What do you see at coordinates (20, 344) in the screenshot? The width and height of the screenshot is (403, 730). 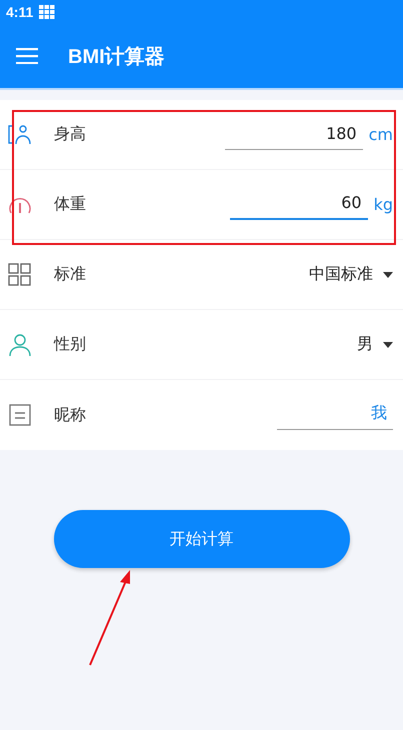 I see `person-icon` at bounding box center [20, 344].